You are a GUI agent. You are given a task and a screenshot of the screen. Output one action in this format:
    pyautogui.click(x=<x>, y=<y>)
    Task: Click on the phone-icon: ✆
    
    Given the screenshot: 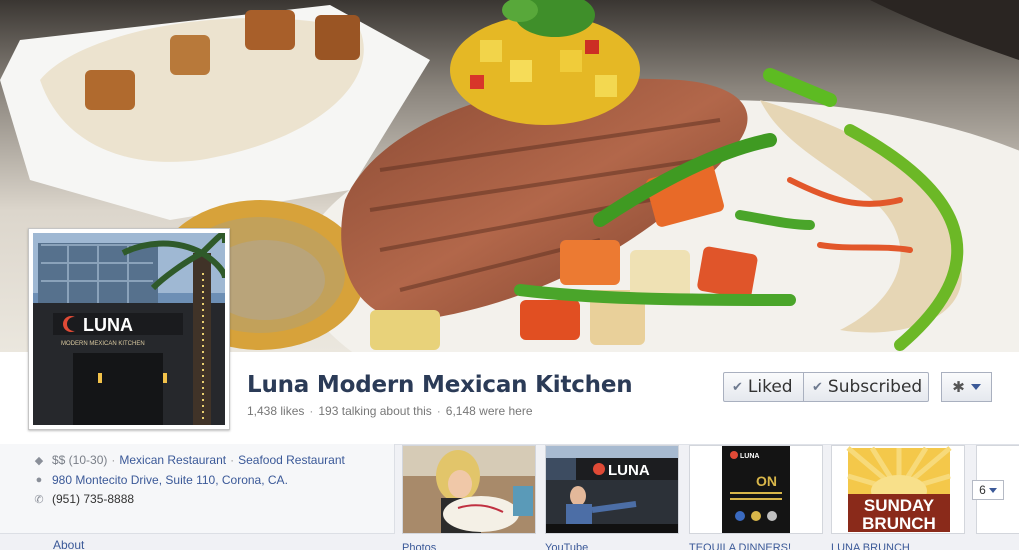 What is the action you would take?
    pyautogui.click(x=39, y=499)
    